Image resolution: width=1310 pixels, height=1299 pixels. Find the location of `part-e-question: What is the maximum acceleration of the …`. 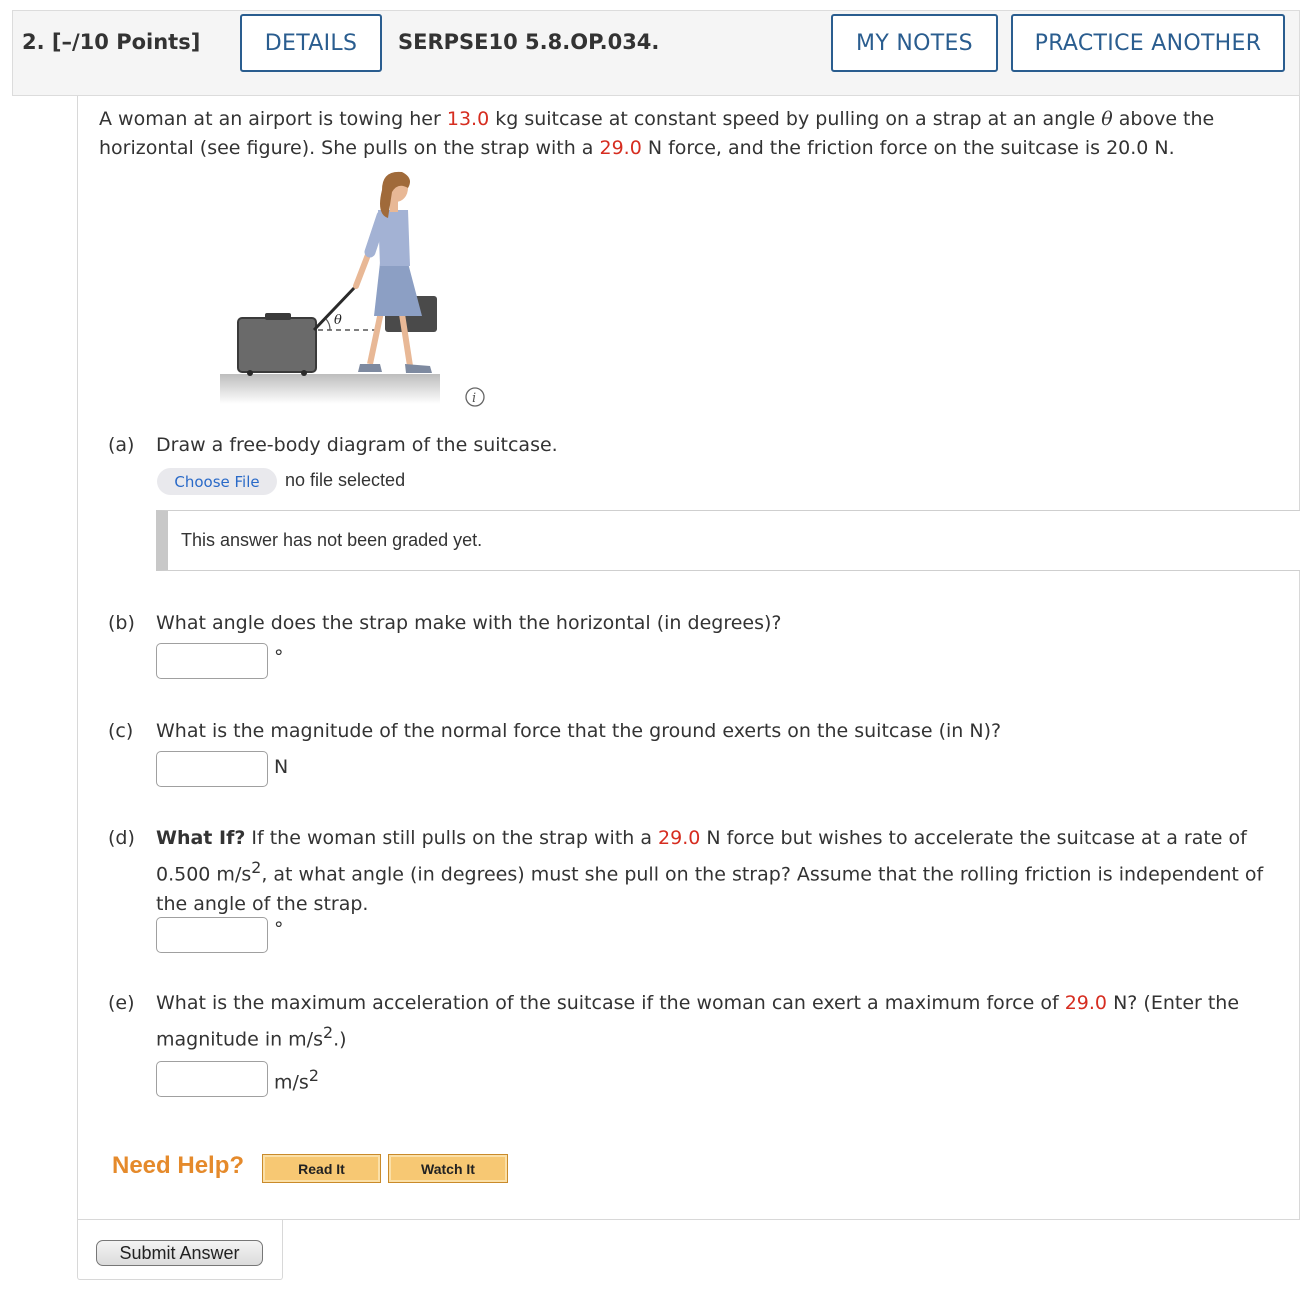

part-e-question: What is the maximum acceleration of the … is located at coordinates (698, 1021).